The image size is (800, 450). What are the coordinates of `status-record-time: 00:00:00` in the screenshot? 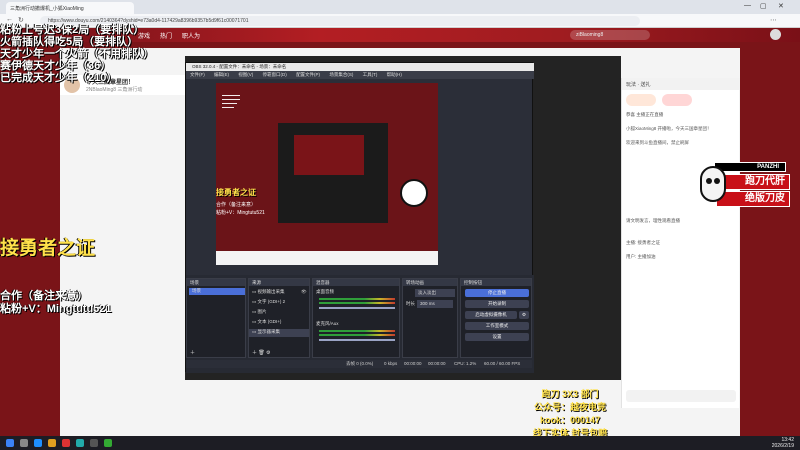 It's located at (437, 363).